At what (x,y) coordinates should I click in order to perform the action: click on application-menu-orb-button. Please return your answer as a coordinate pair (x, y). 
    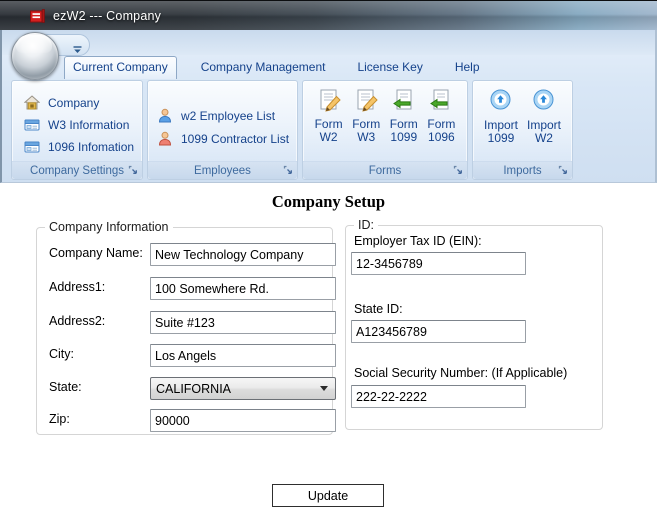
    Looking at the image, I should click on (35, 56).